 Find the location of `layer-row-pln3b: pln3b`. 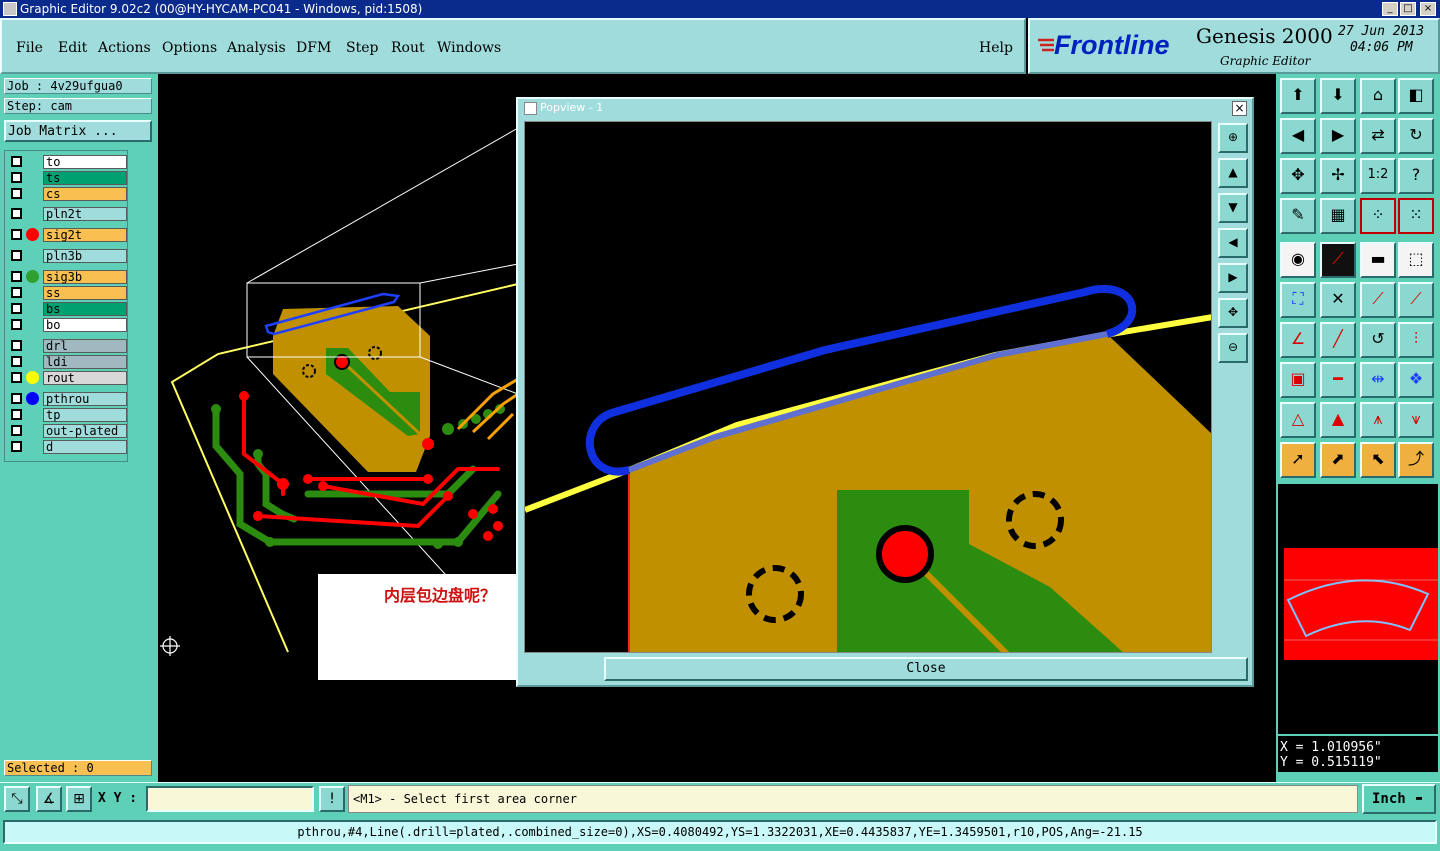

layer-row-pln3b: pln3b is located at coordinates (68, 256).